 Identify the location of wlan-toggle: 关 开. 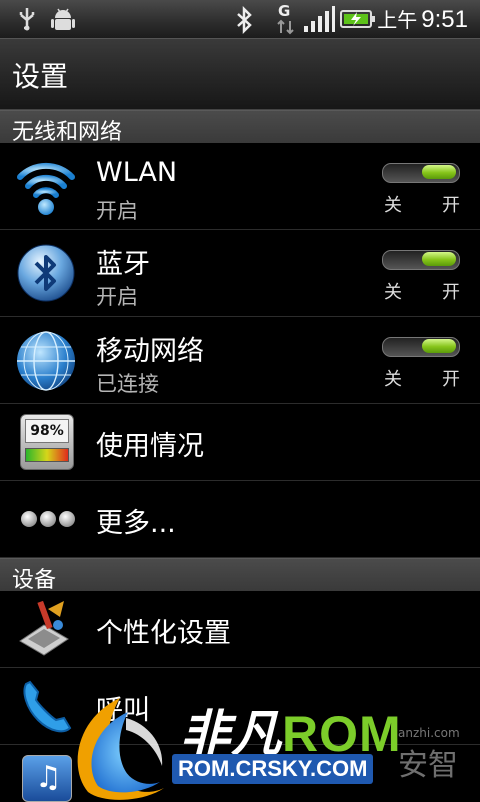
(422, 189).